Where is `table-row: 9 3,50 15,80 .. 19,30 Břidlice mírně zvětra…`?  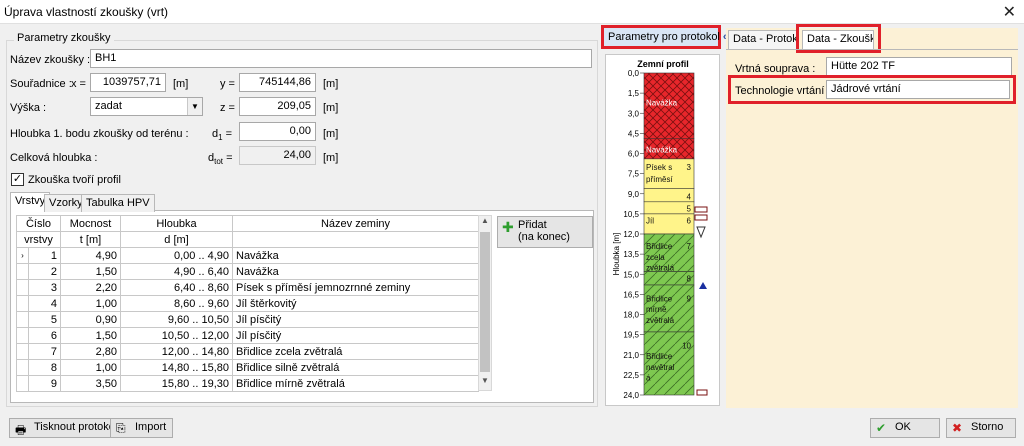
table-row: 9 3,50 15,80 .. 19,30 Břidlice mírně zvětra… is located at coordinates (247, 383).